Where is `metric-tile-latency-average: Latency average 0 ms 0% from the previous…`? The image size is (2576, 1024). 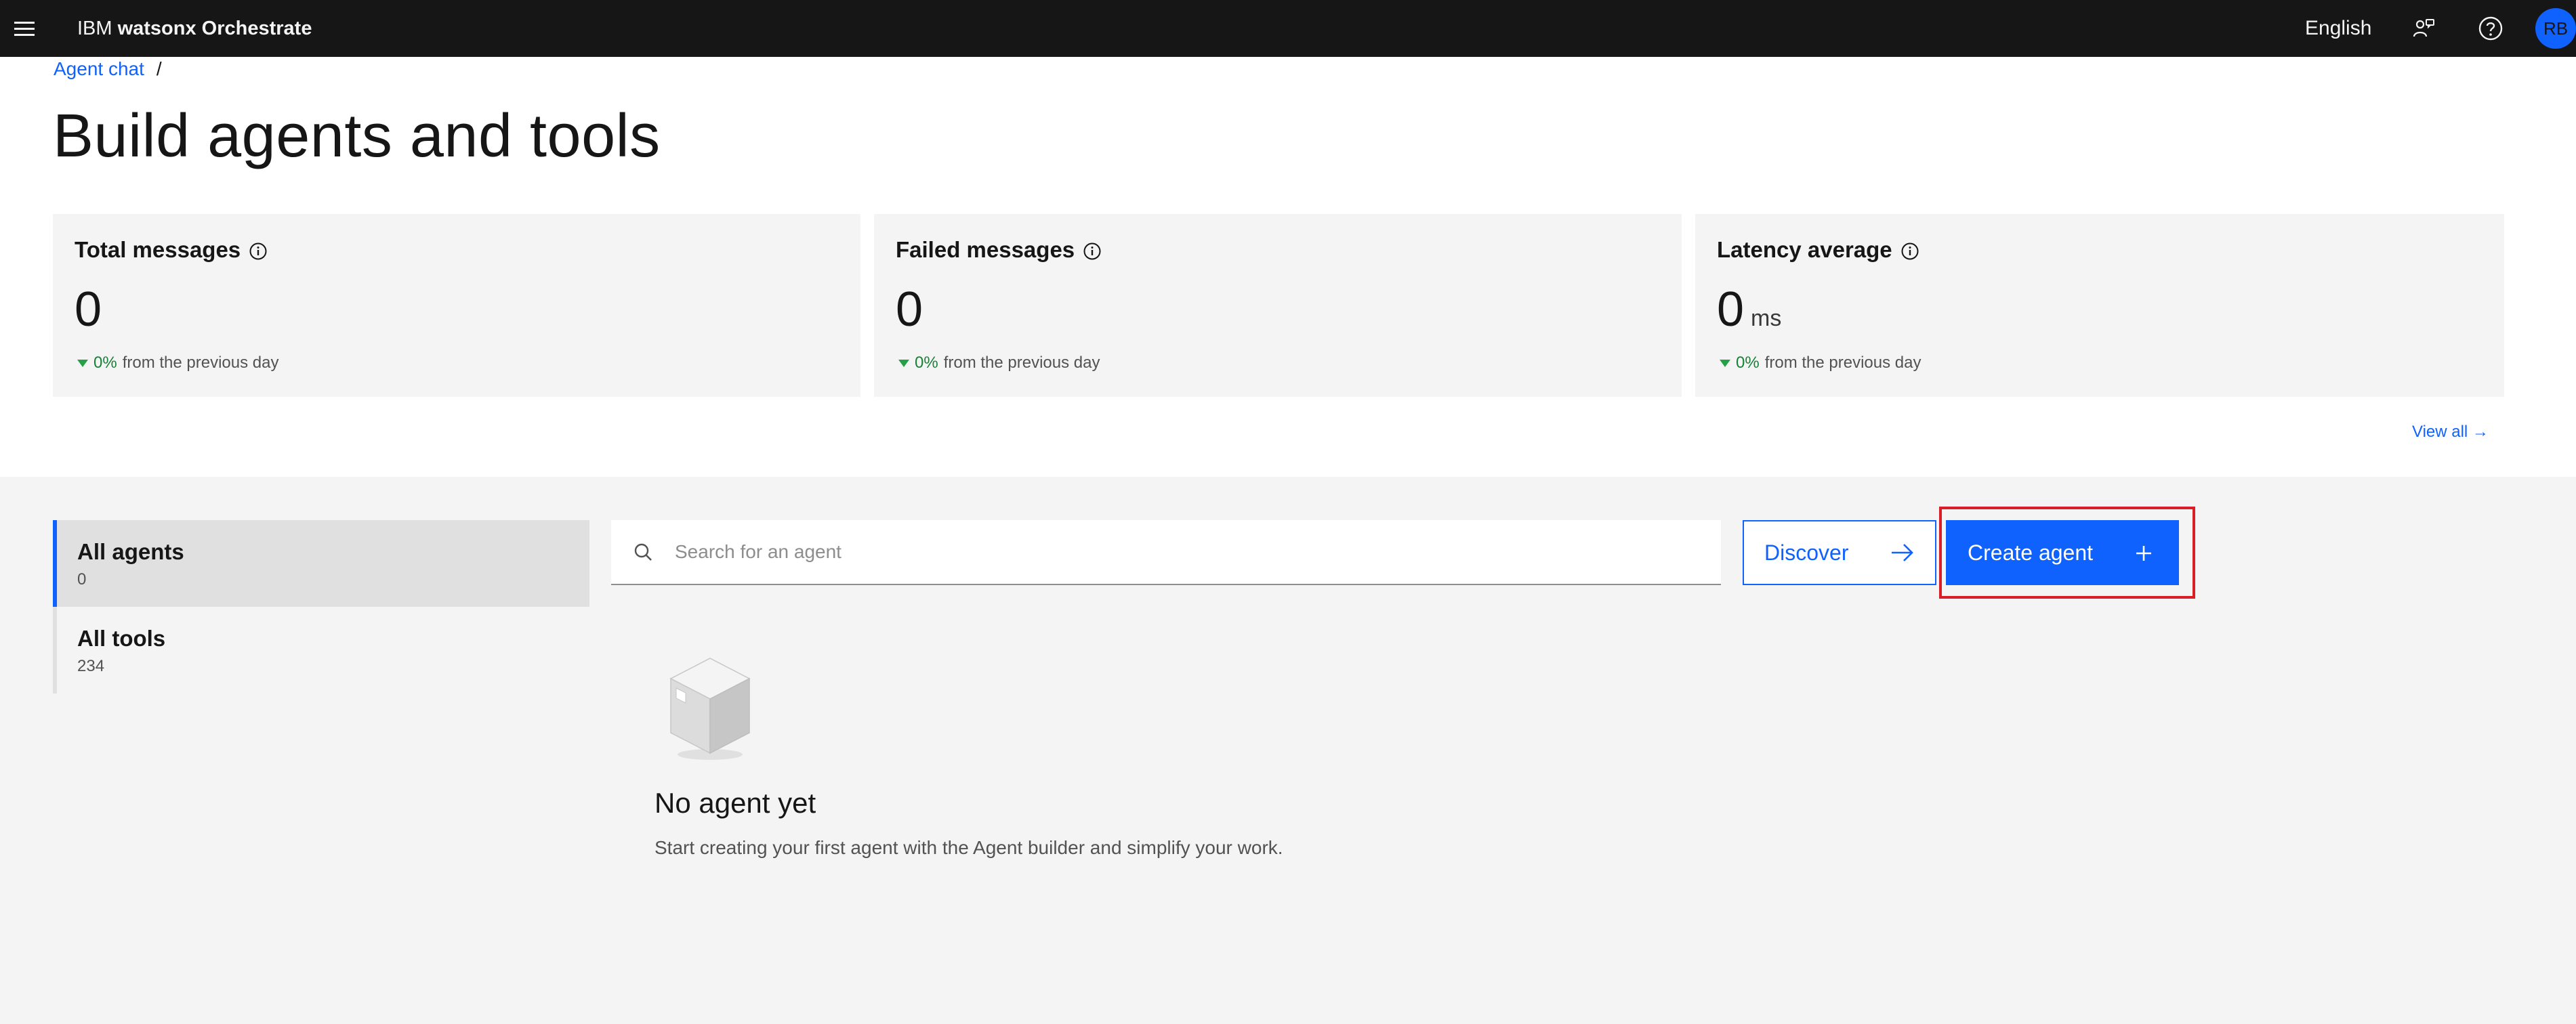
metric-tile-latency-average: Latency average 0 ms 0% from the previous… is located at coordinates (2099, 305).